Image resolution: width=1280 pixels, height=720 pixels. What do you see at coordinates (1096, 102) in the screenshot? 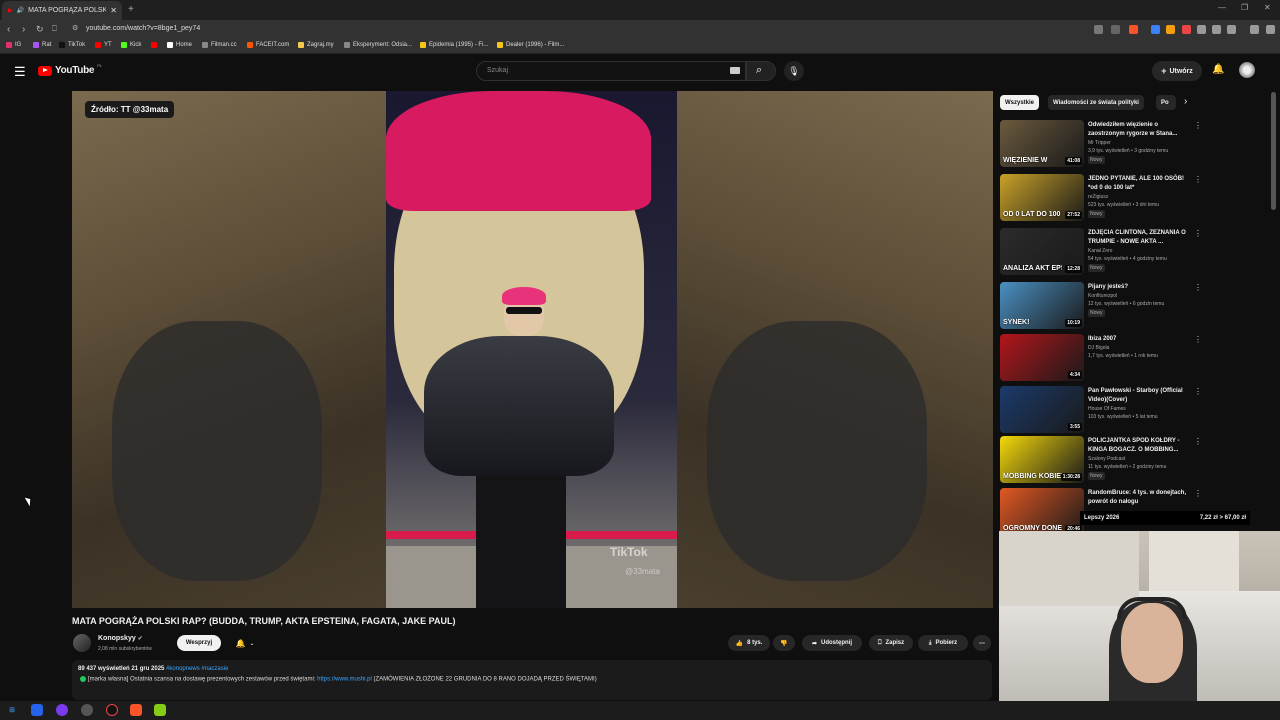
I see `chip-politics: Wiadomości ze świata polityki` at bounding box center [1096, 102].